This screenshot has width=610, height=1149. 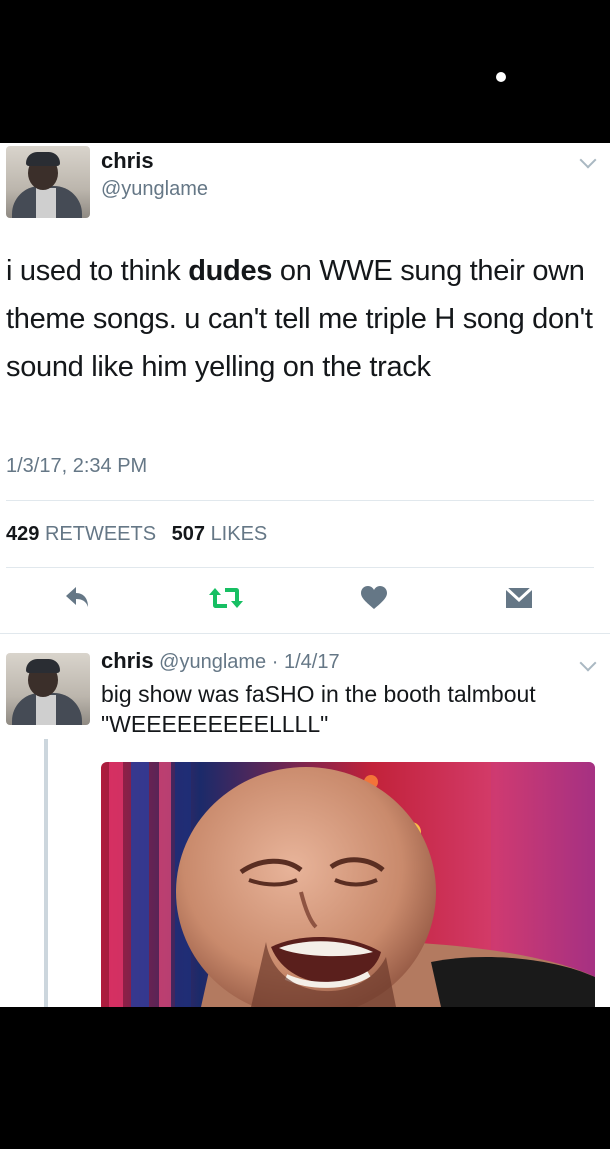 I want to click on phone-top-bar, so click(x=305, y=71).